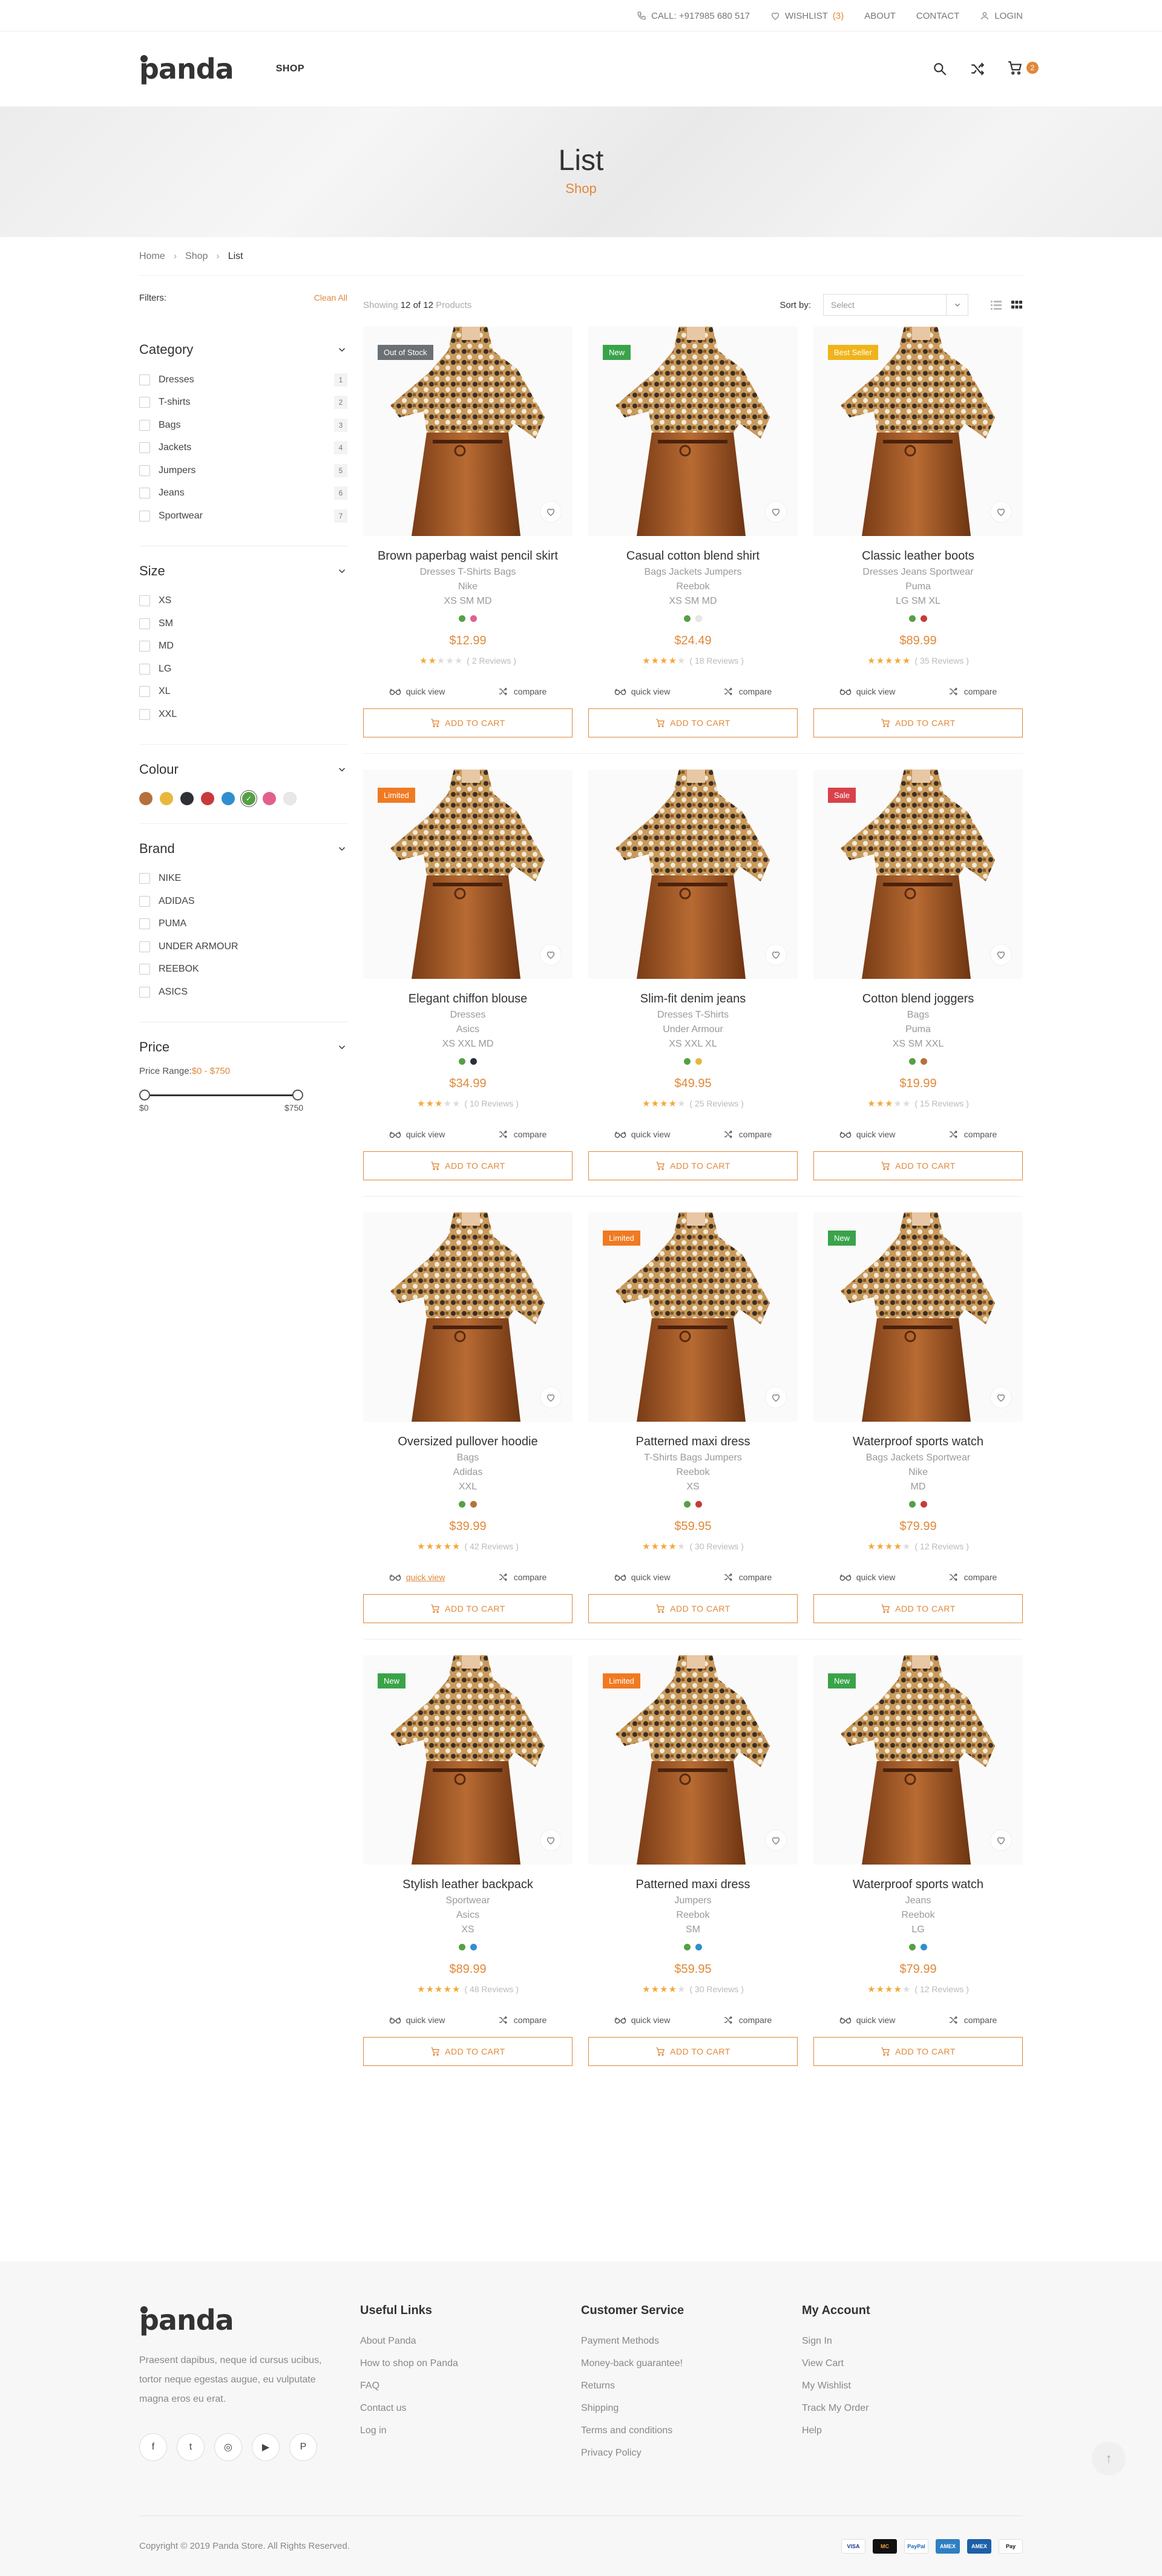  I want to click on category-filter-header: Category, so click(243, 350).